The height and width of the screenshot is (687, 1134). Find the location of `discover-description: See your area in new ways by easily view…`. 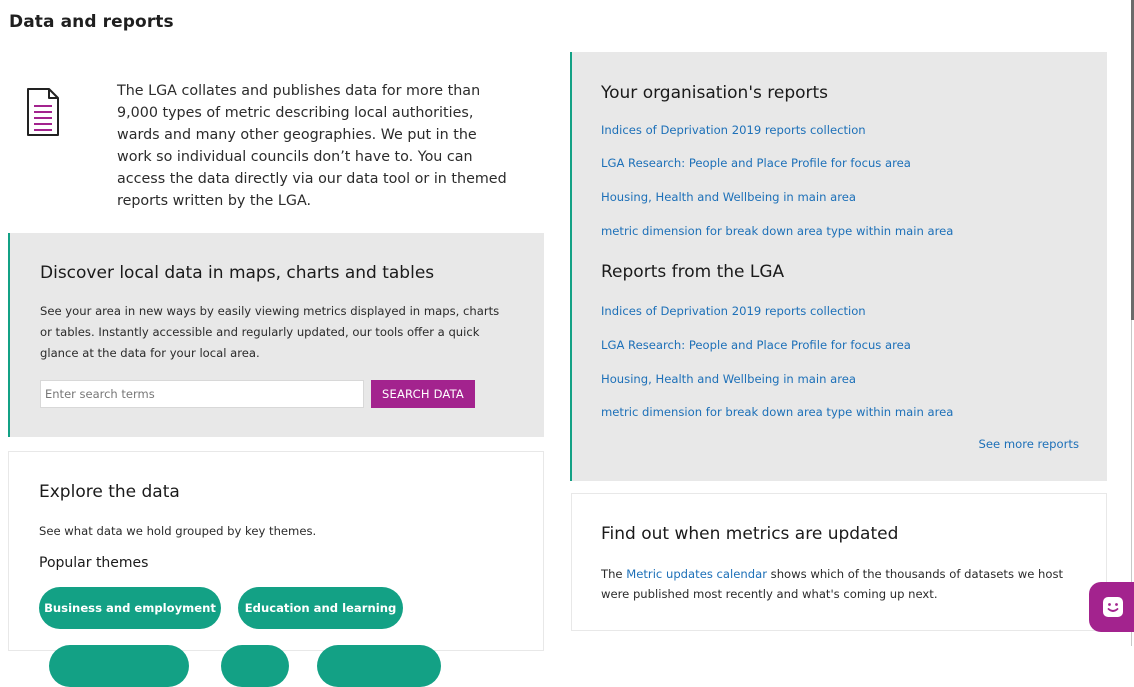

discover-description: See your area in new ways by easily view… is located at coordinates (270, 332).